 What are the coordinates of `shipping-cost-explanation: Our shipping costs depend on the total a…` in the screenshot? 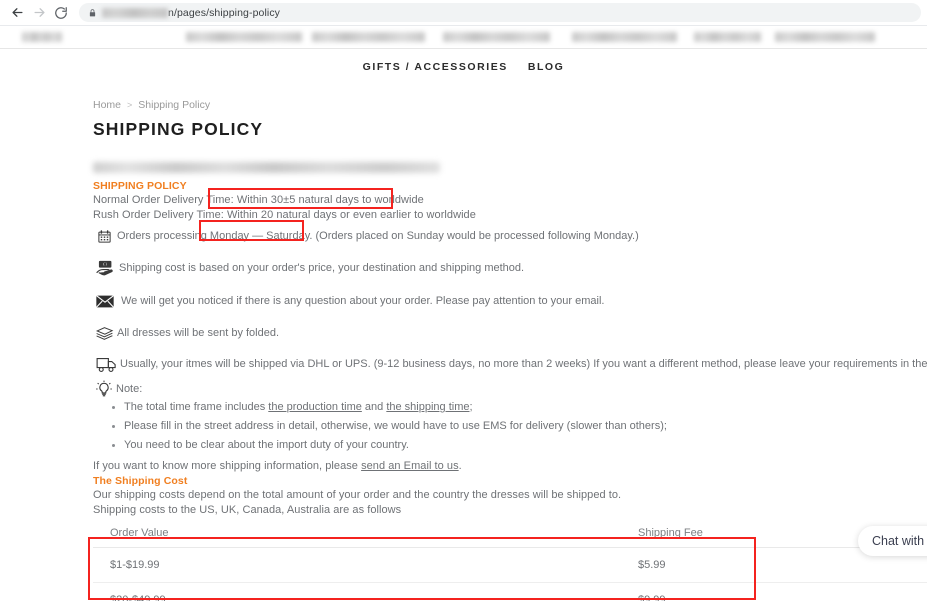 It's located at (357, 495).